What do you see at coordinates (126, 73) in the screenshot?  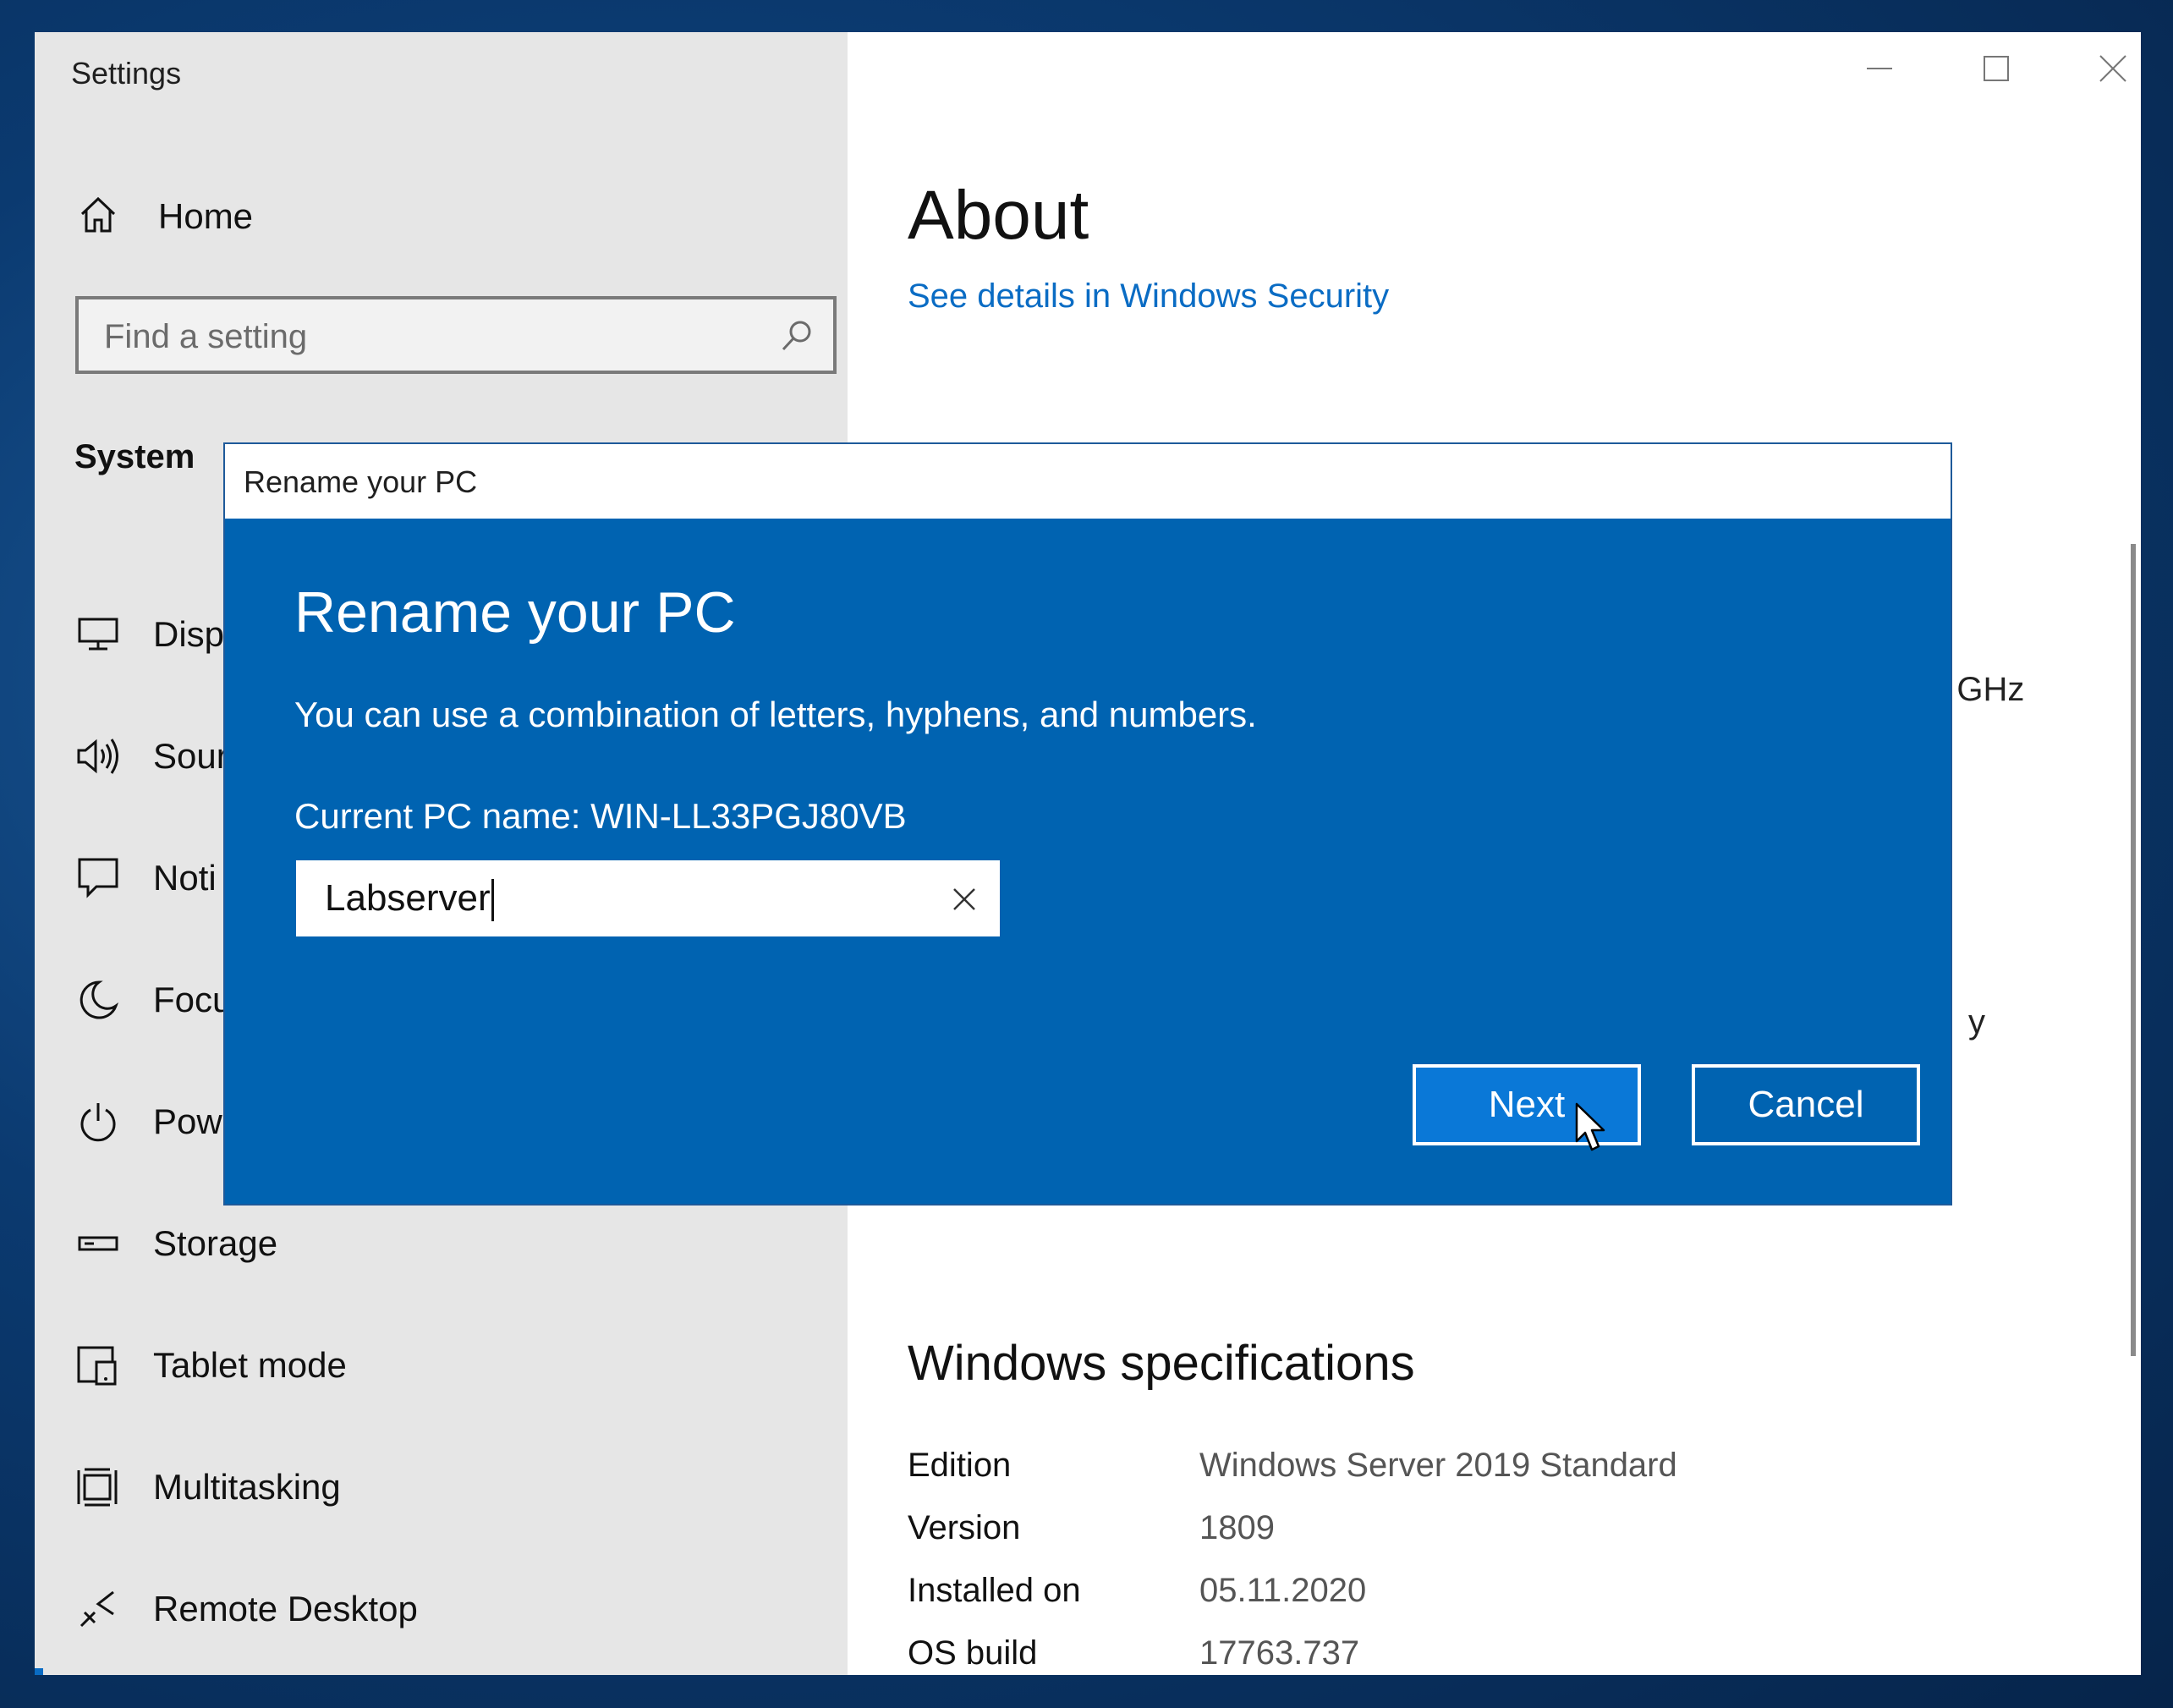 I see `app-title: Settings` at bounding box center [126, 73].